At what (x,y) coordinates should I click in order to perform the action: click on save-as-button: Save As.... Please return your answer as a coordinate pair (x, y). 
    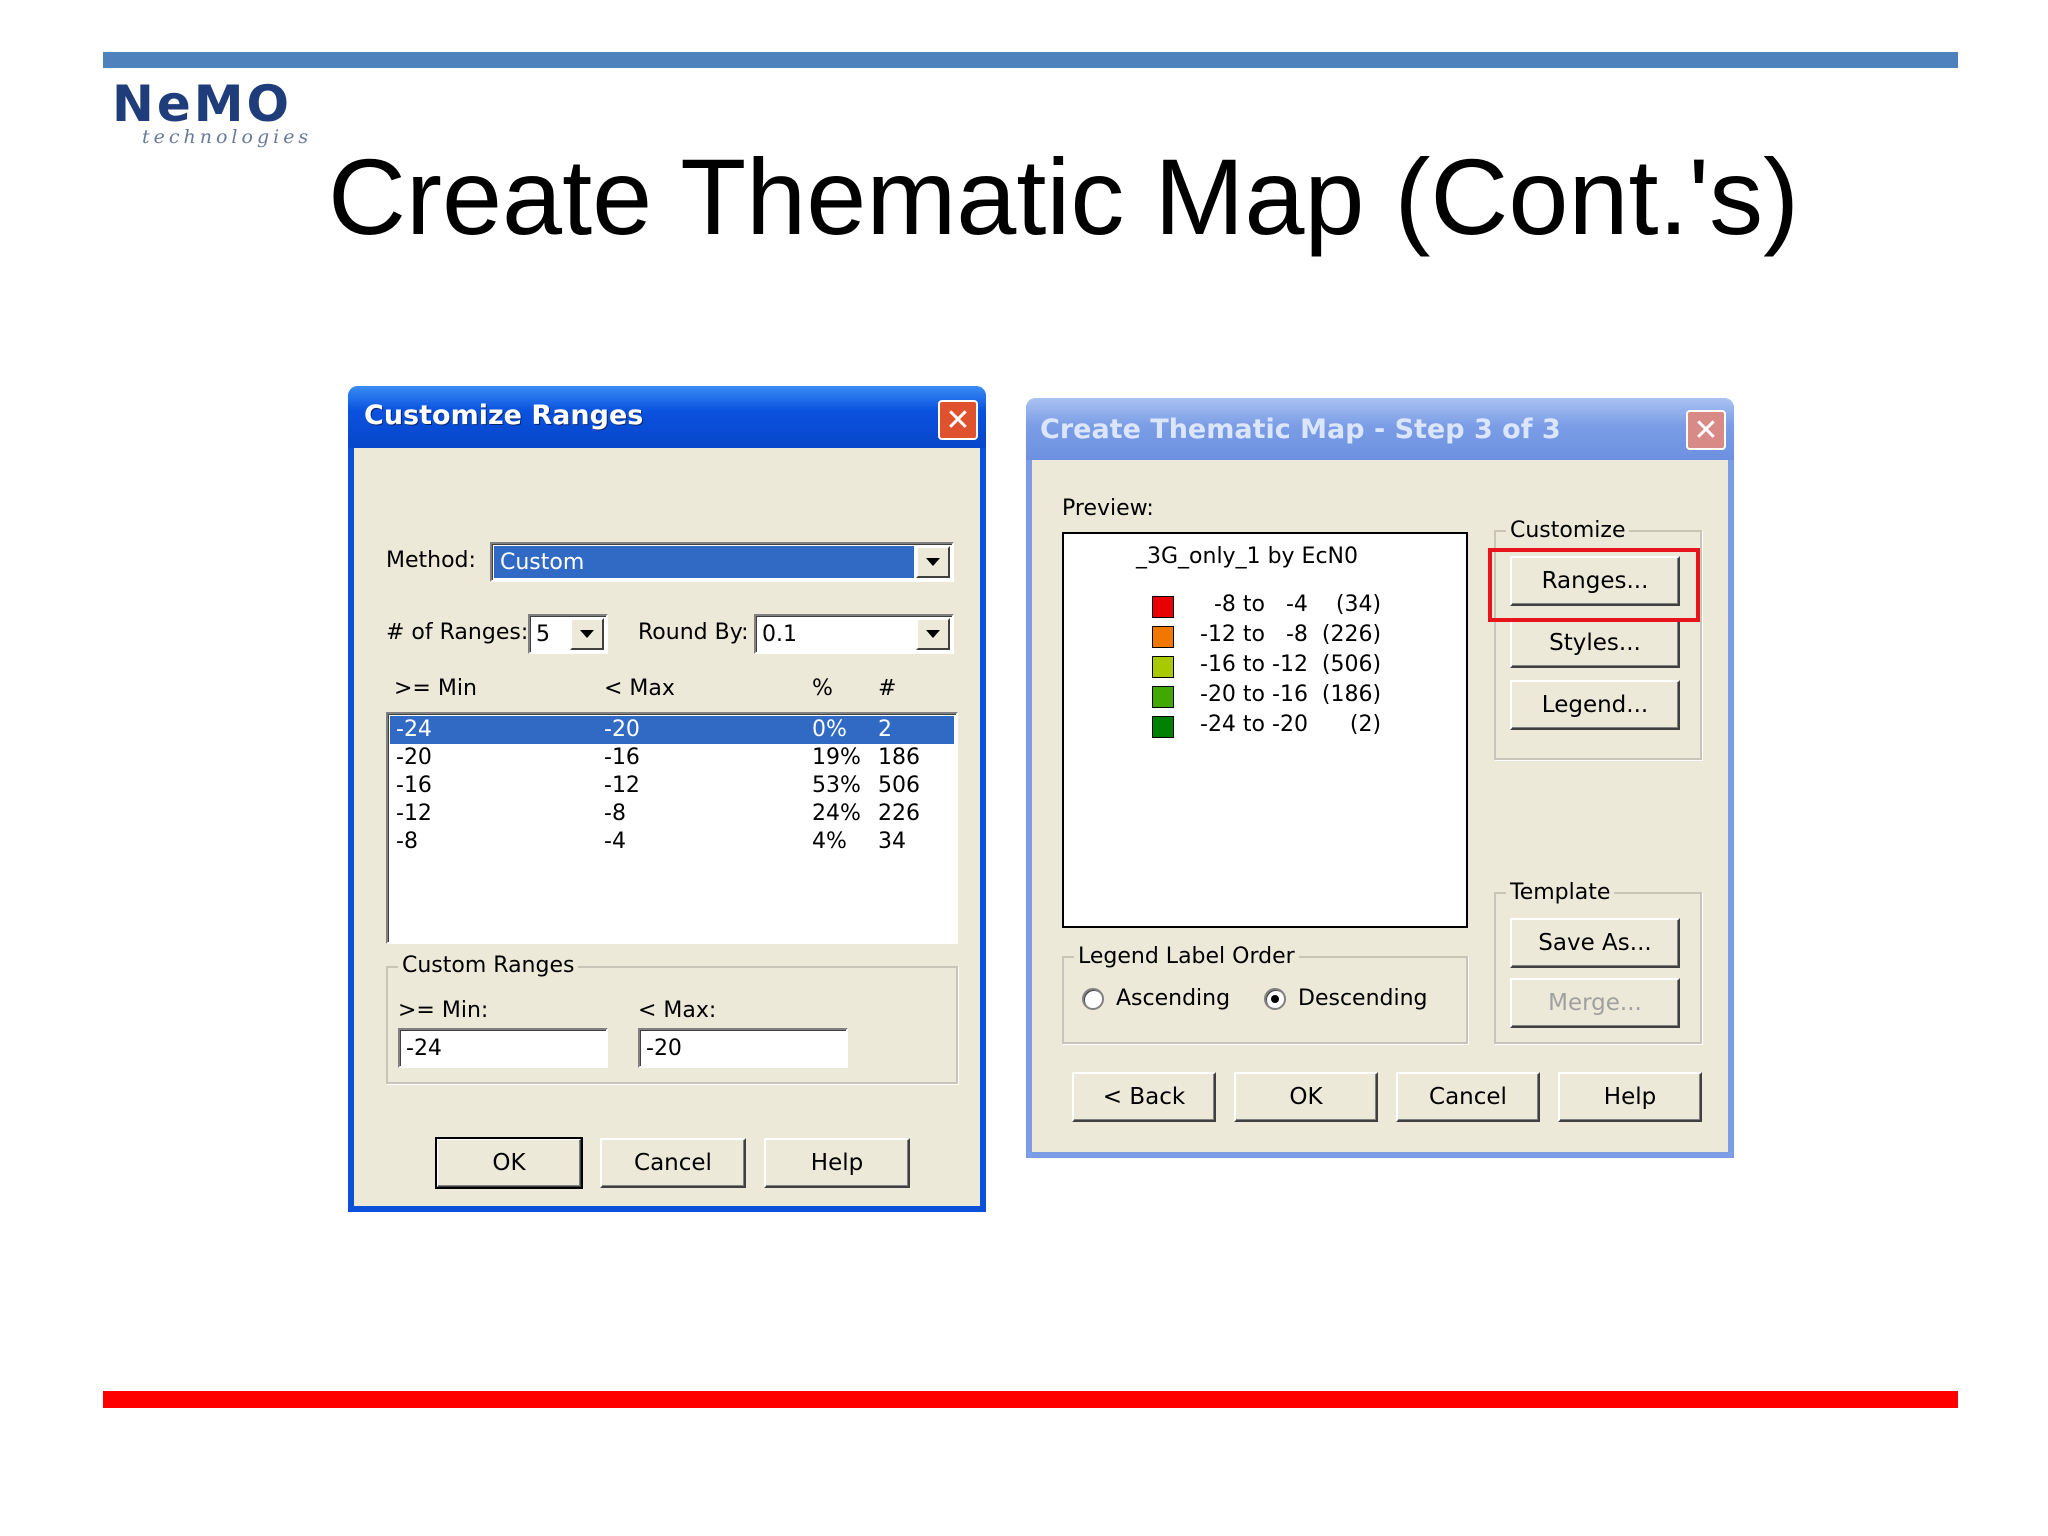
    Looking at the image, I should click on (1595, 943).